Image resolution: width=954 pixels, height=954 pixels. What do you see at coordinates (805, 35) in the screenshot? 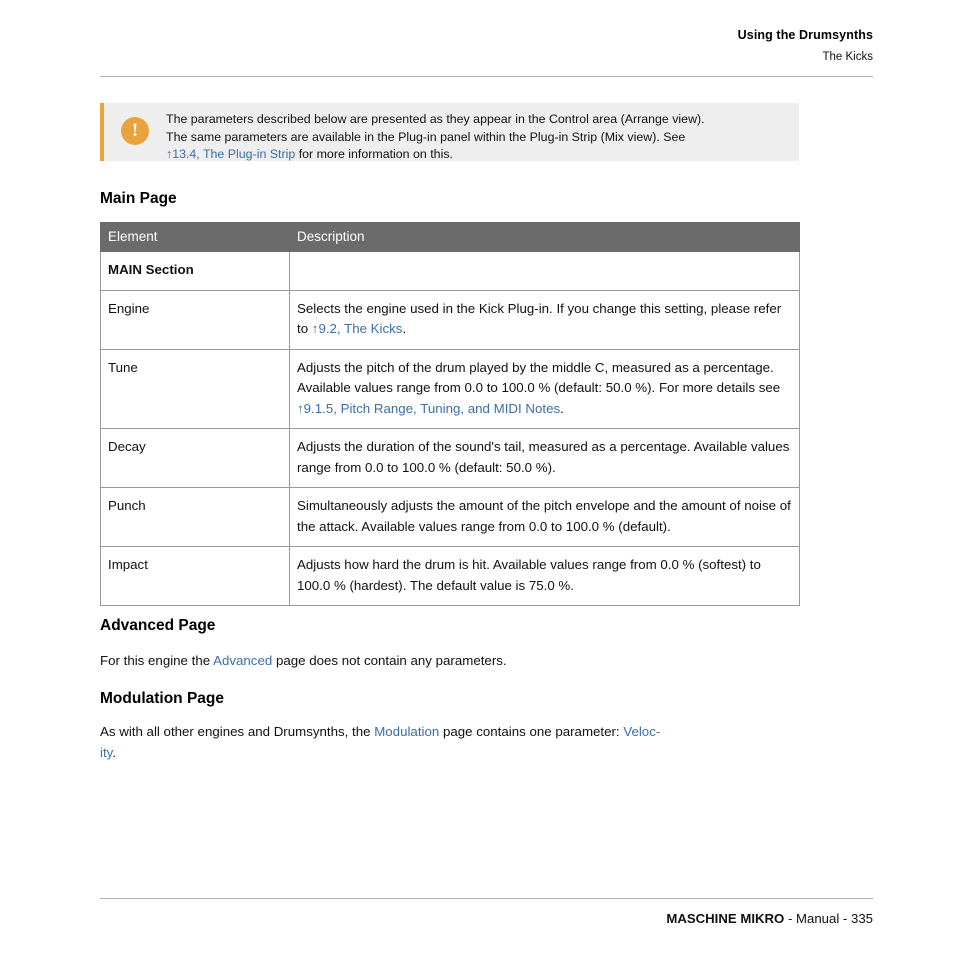
I see `header-chapter-title: Using the Drumsynths` at bounding box center [805, 35].